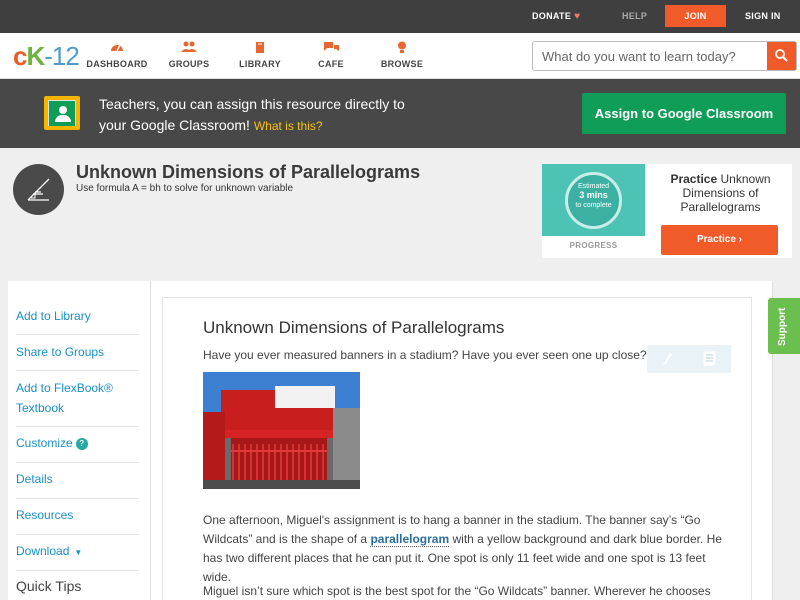 Image resolution: width=800 pixels, height=600 pixels. Describe the element at coordinates (77, 353) in the screenshot. I see `sidebar-share-to-groups: Share to Groups` at that location.